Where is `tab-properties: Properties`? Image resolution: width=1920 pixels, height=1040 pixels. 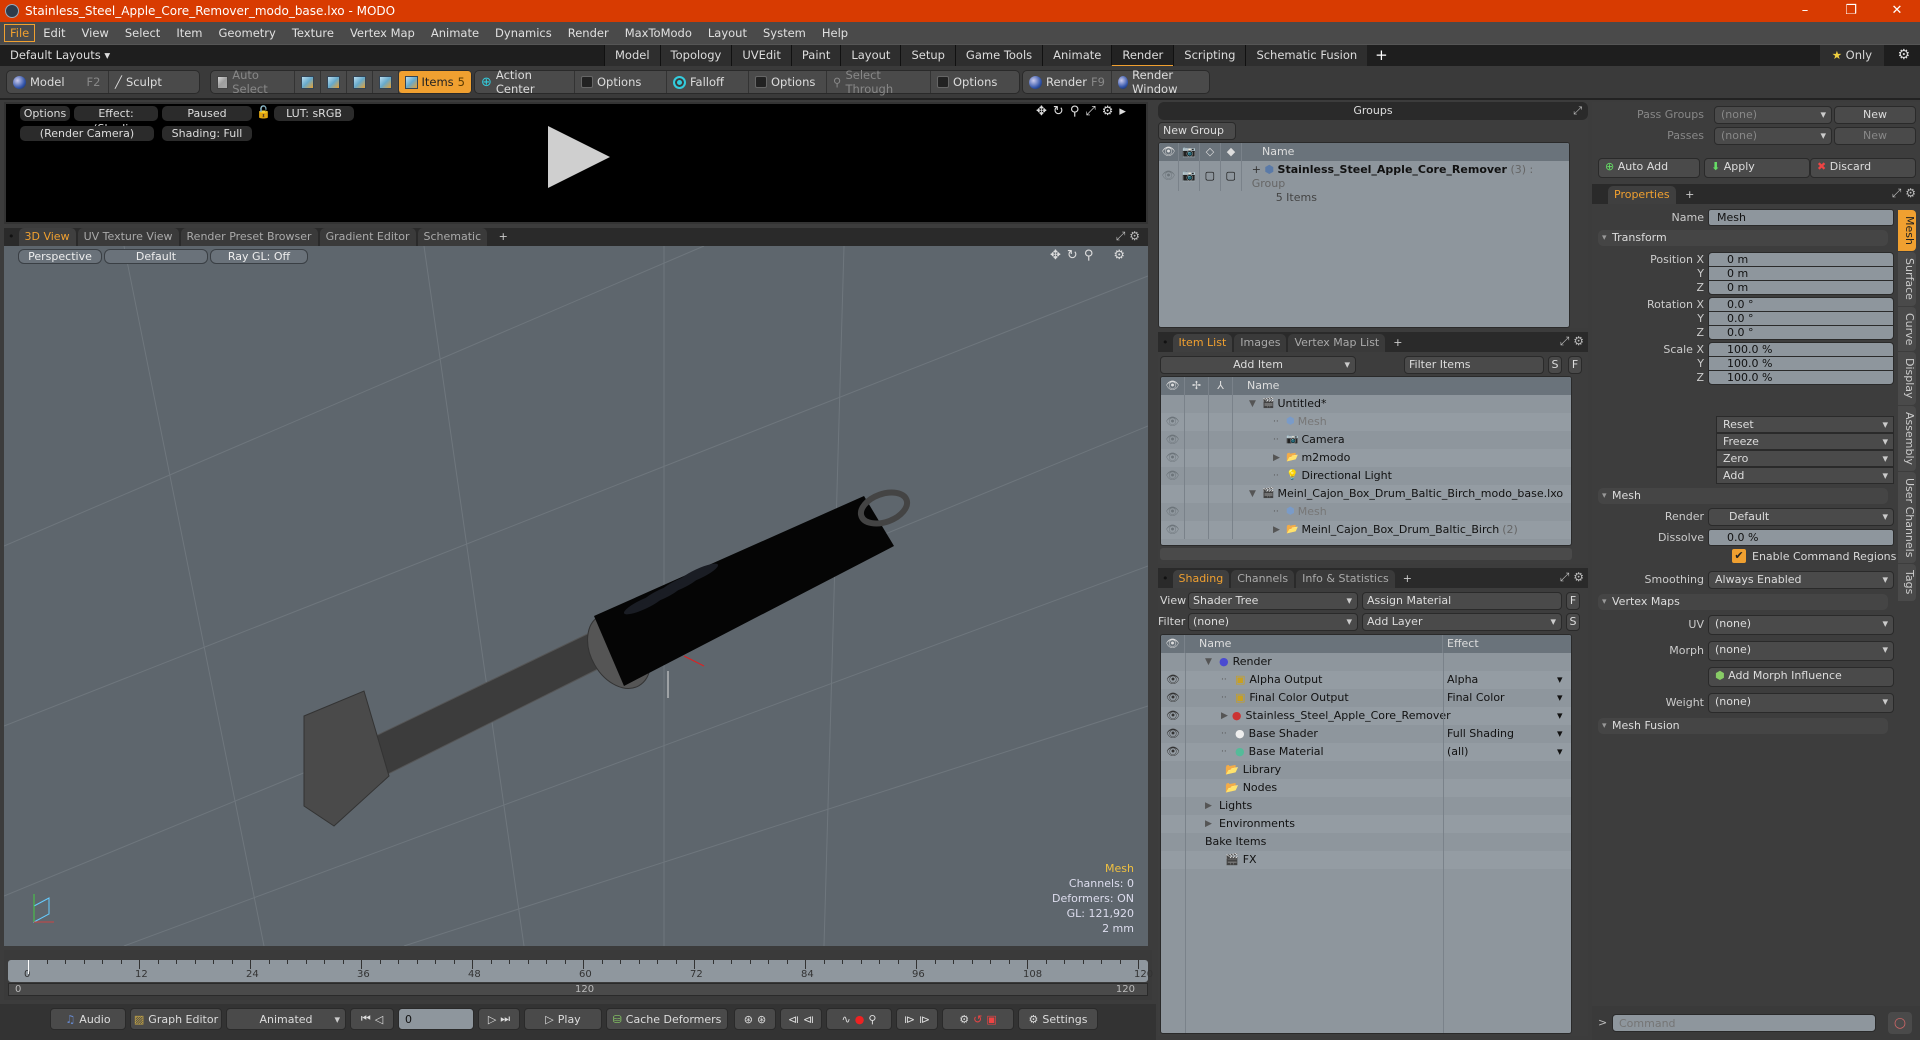 tab-properties: Properties is located at coordinates (1642, 195).